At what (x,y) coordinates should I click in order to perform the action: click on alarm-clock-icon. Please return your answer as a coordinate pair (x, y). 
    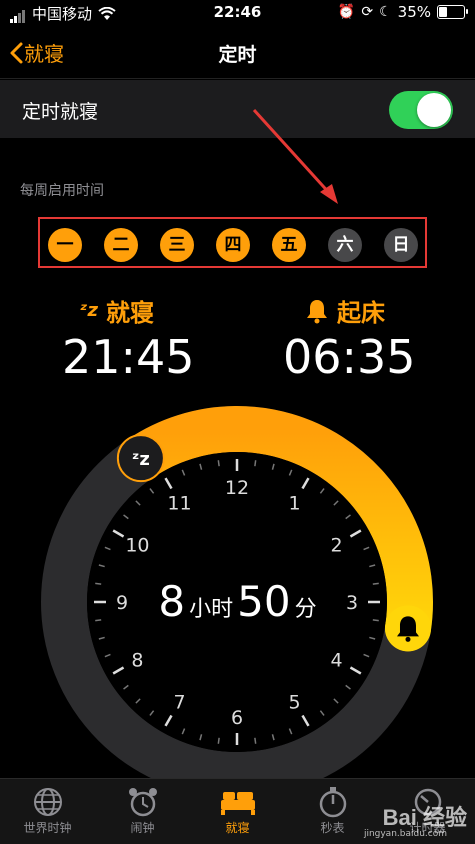
    Looking at the image, I should click on (142, 802).